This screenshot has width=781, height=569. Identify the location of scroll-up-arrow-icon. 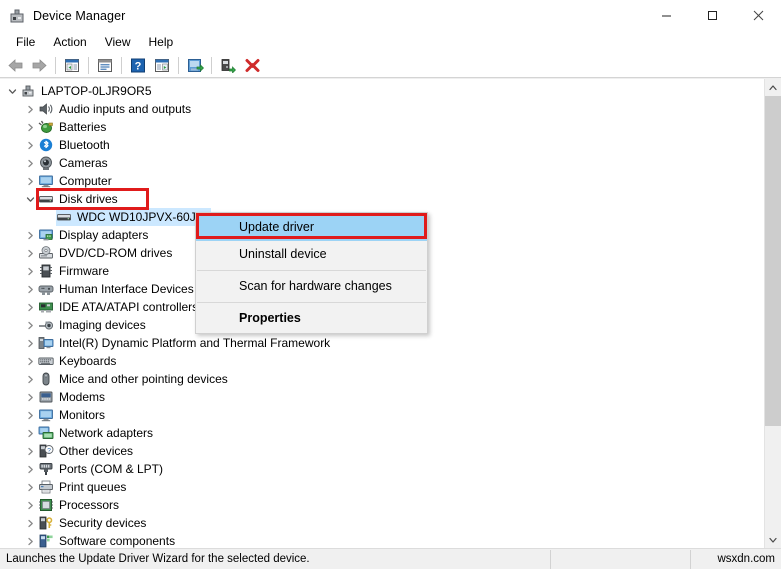
(773, 87).